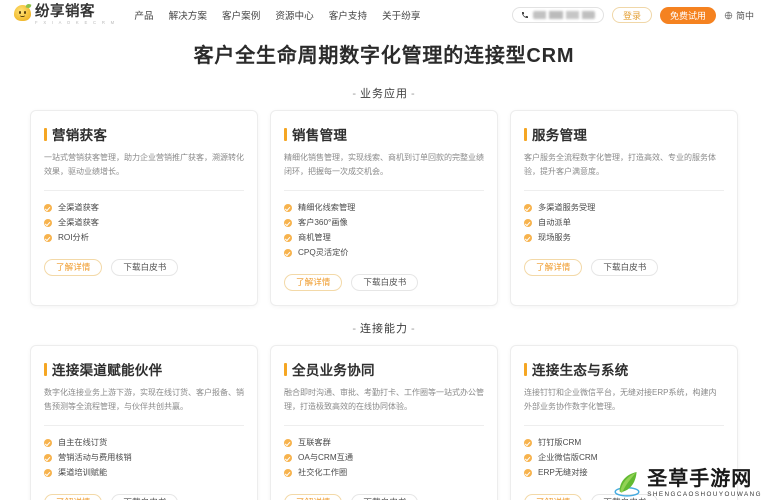 The image size is (768, 500). I want to click on nav-item-resources: 资源中心, so click(294, 15).